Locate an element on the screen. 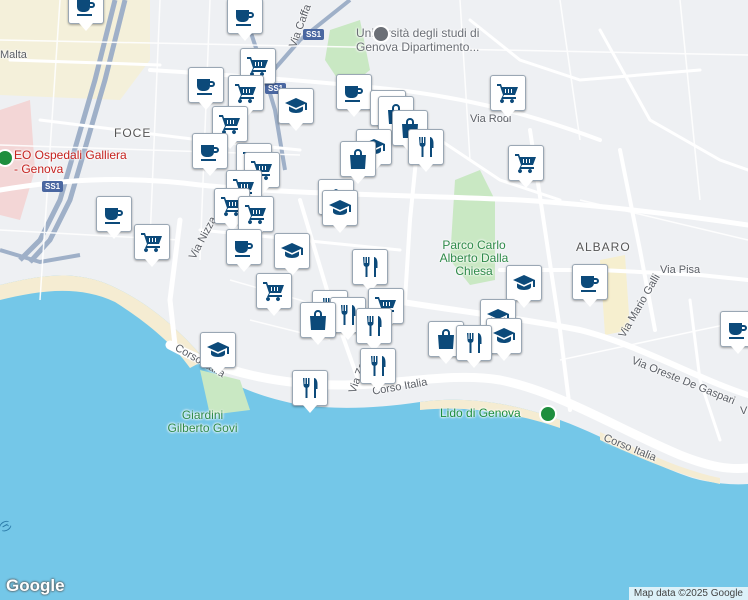 Image resolution: width=748 pixels, height=600 pixels. poi-label-lido: Lido di Genova is located at coordinates (480, 413).